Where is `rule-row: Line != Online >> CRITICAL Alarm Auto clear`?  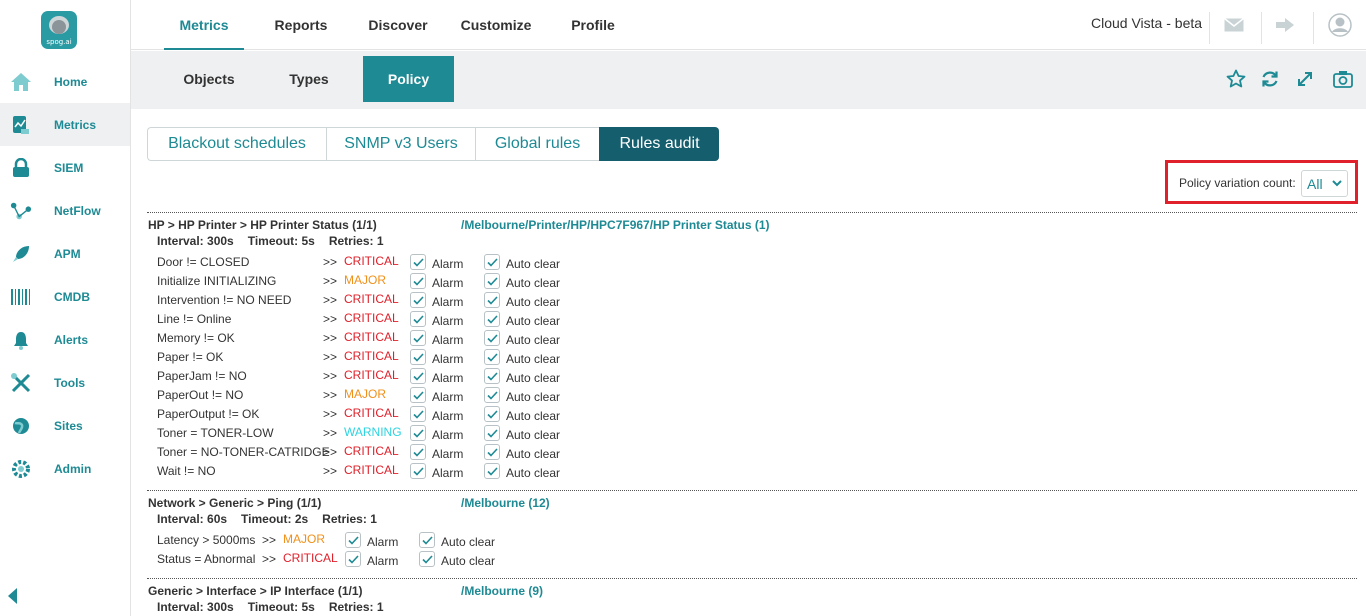 rule-row: Line != Online >> CRITICAL Alarm Auto clear is located at coordinates (497, 319).